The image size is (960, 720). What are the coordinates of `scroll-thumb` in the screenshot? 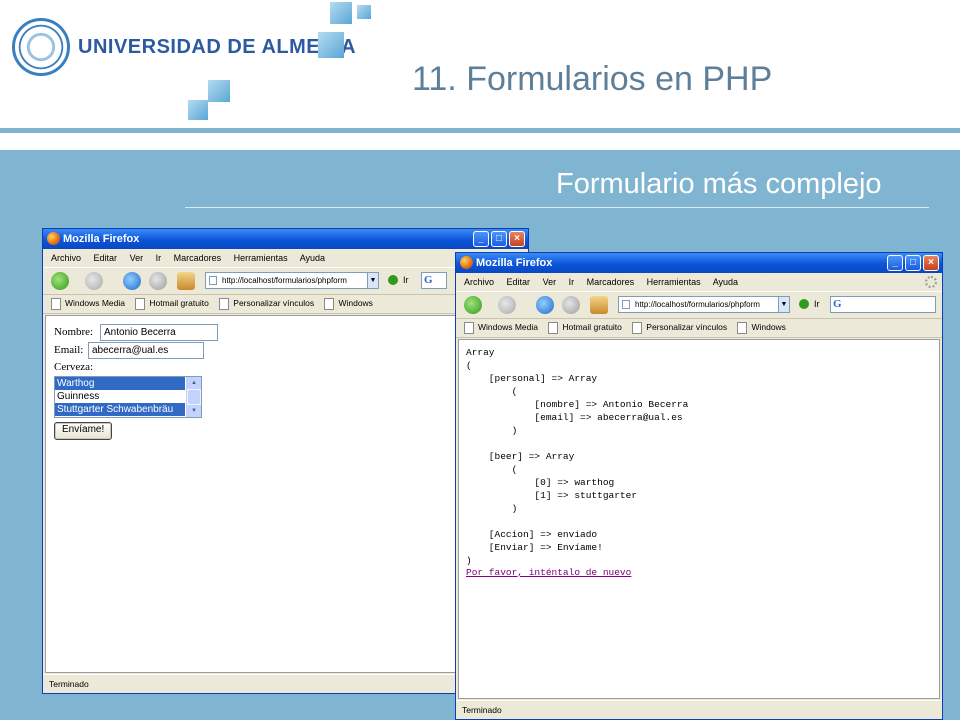 It's located at (194, 397).